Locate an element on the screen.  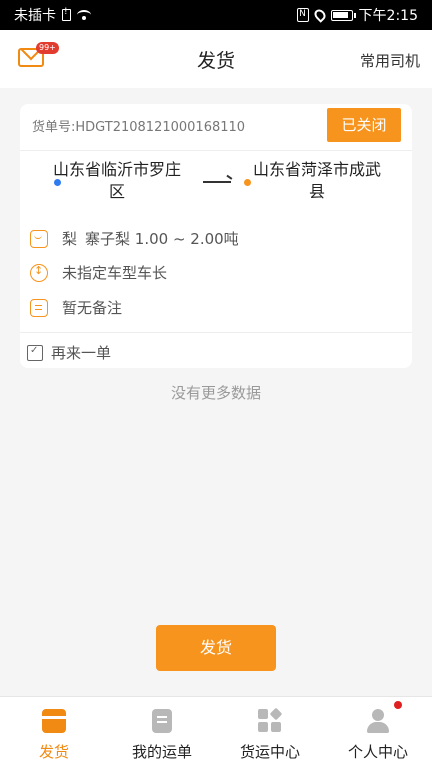
battery-icon is located at coordinates (343, 15).